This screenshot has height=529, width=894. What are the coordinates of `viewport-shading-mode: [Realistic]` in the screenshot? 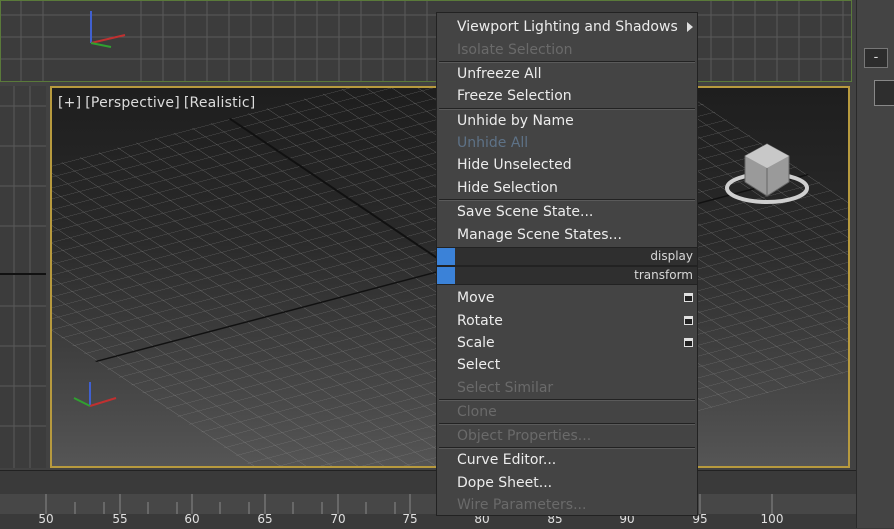 It's located at (220, 103).